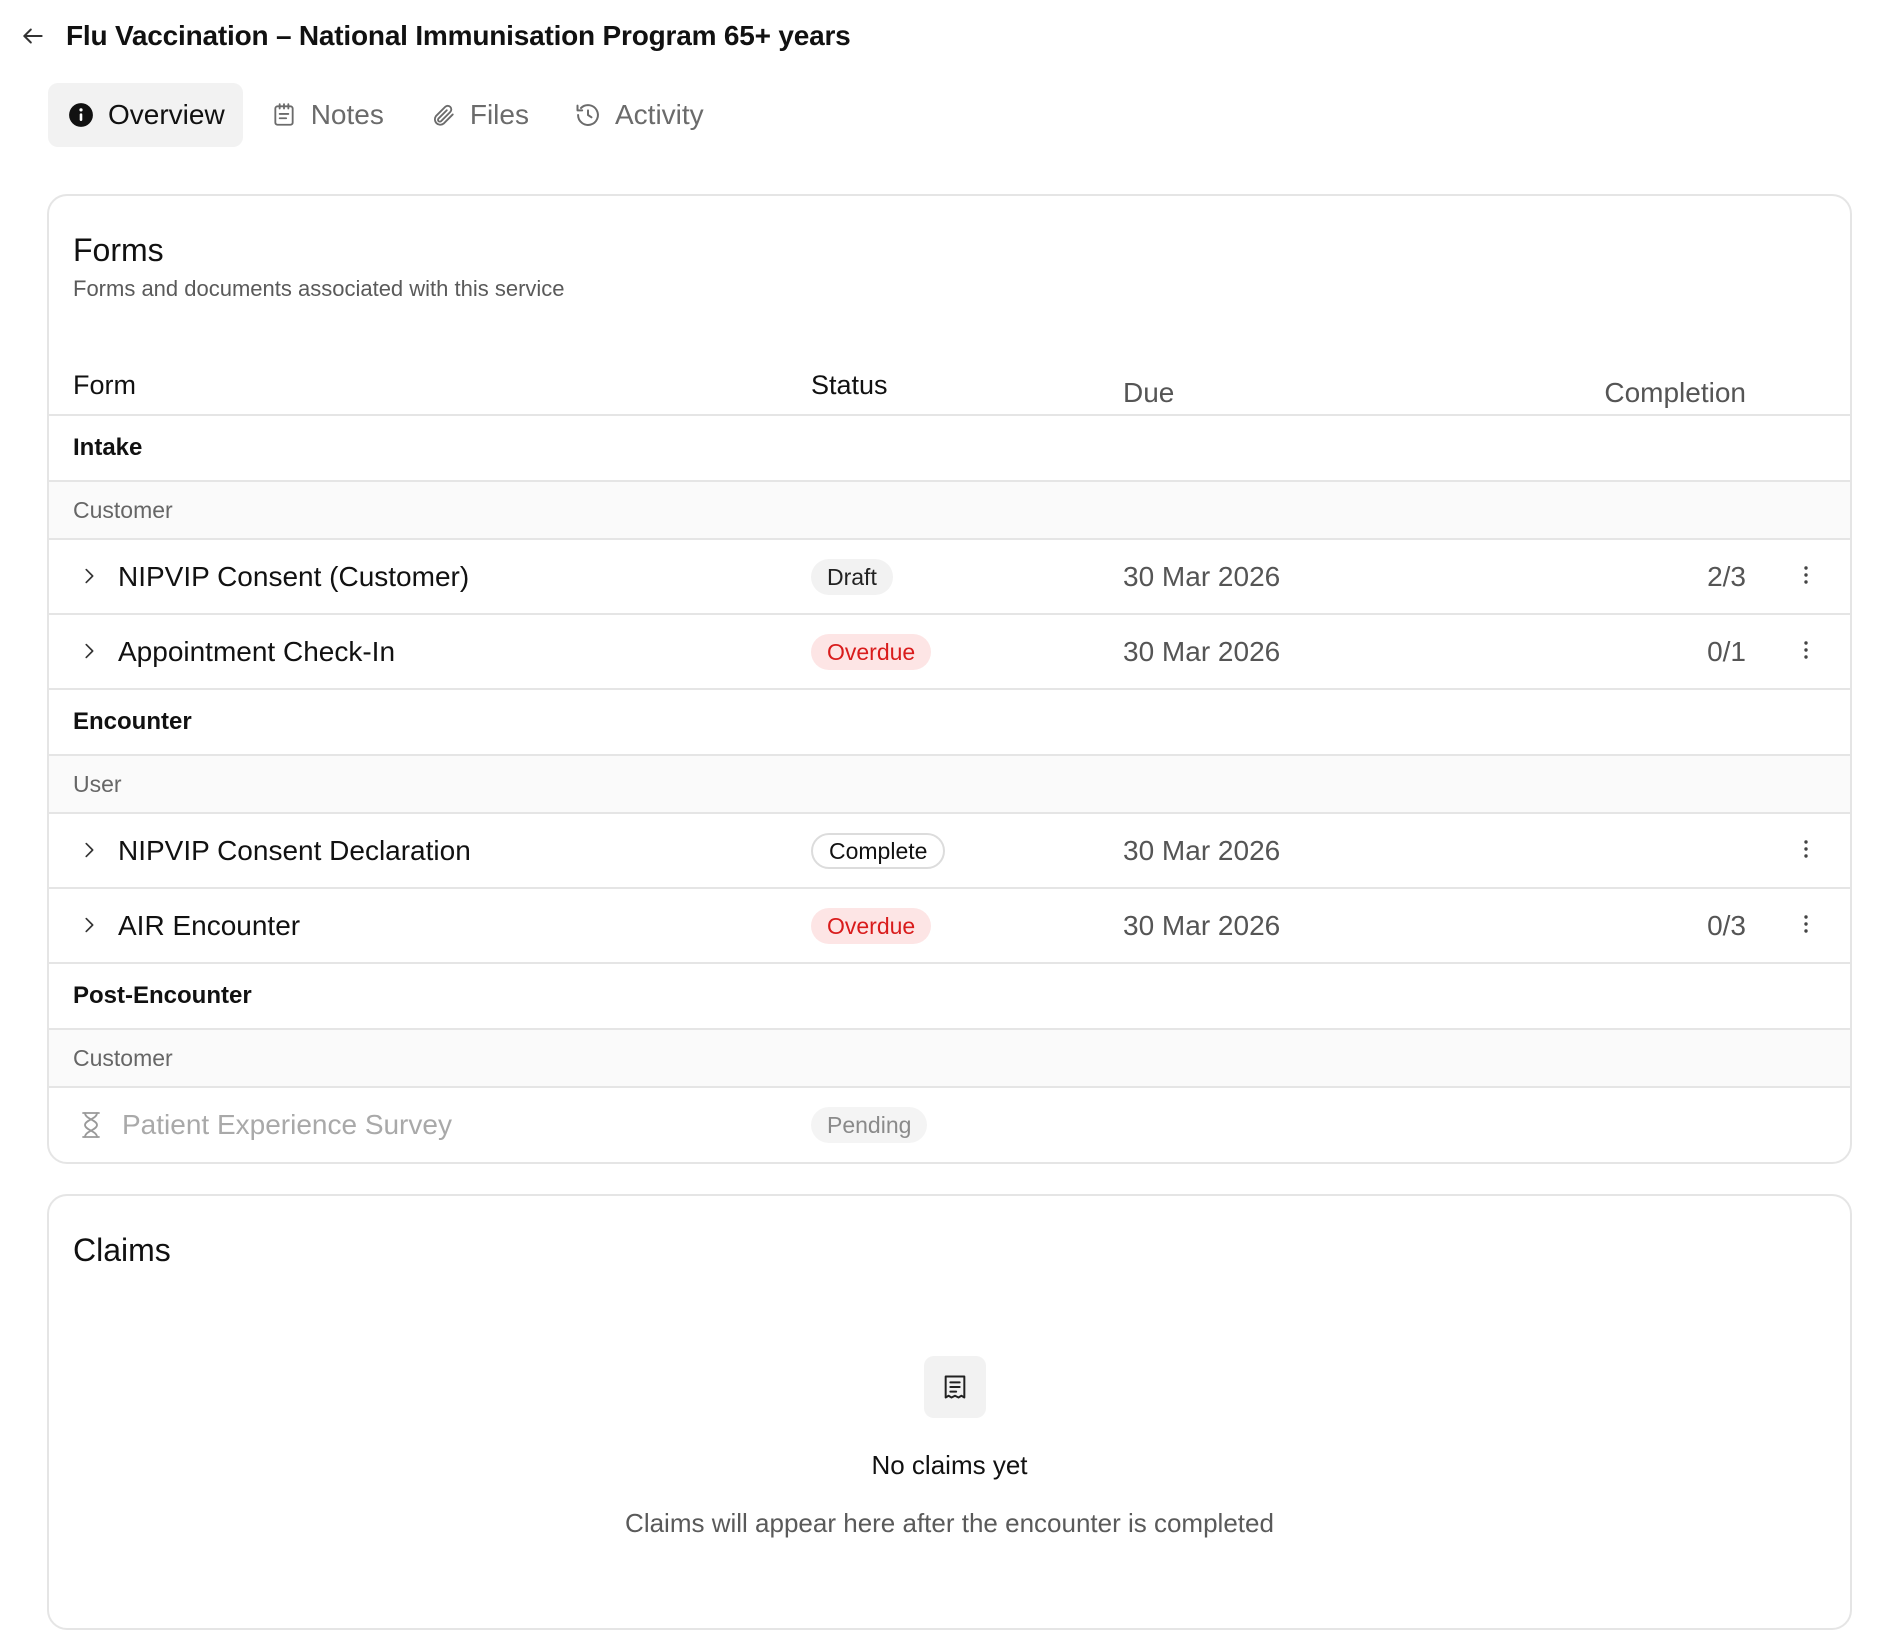 This screenshot has width=1878, height=1652. Describe the element at coordinates (122, 1250) in the screenshot. I see `claims-title: Claims` at that location.